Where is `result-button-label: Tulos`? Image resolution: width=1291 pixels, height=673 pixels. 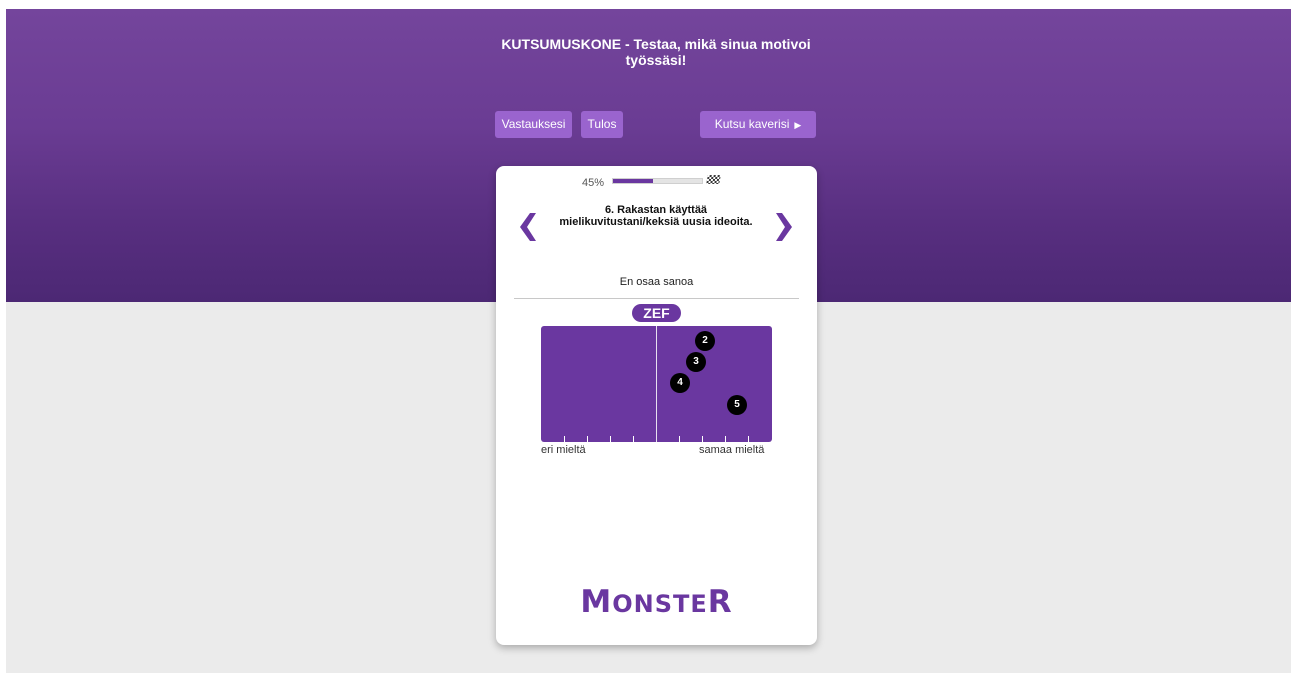 result-button-label: Tulos is located at coordinates (602, 124).